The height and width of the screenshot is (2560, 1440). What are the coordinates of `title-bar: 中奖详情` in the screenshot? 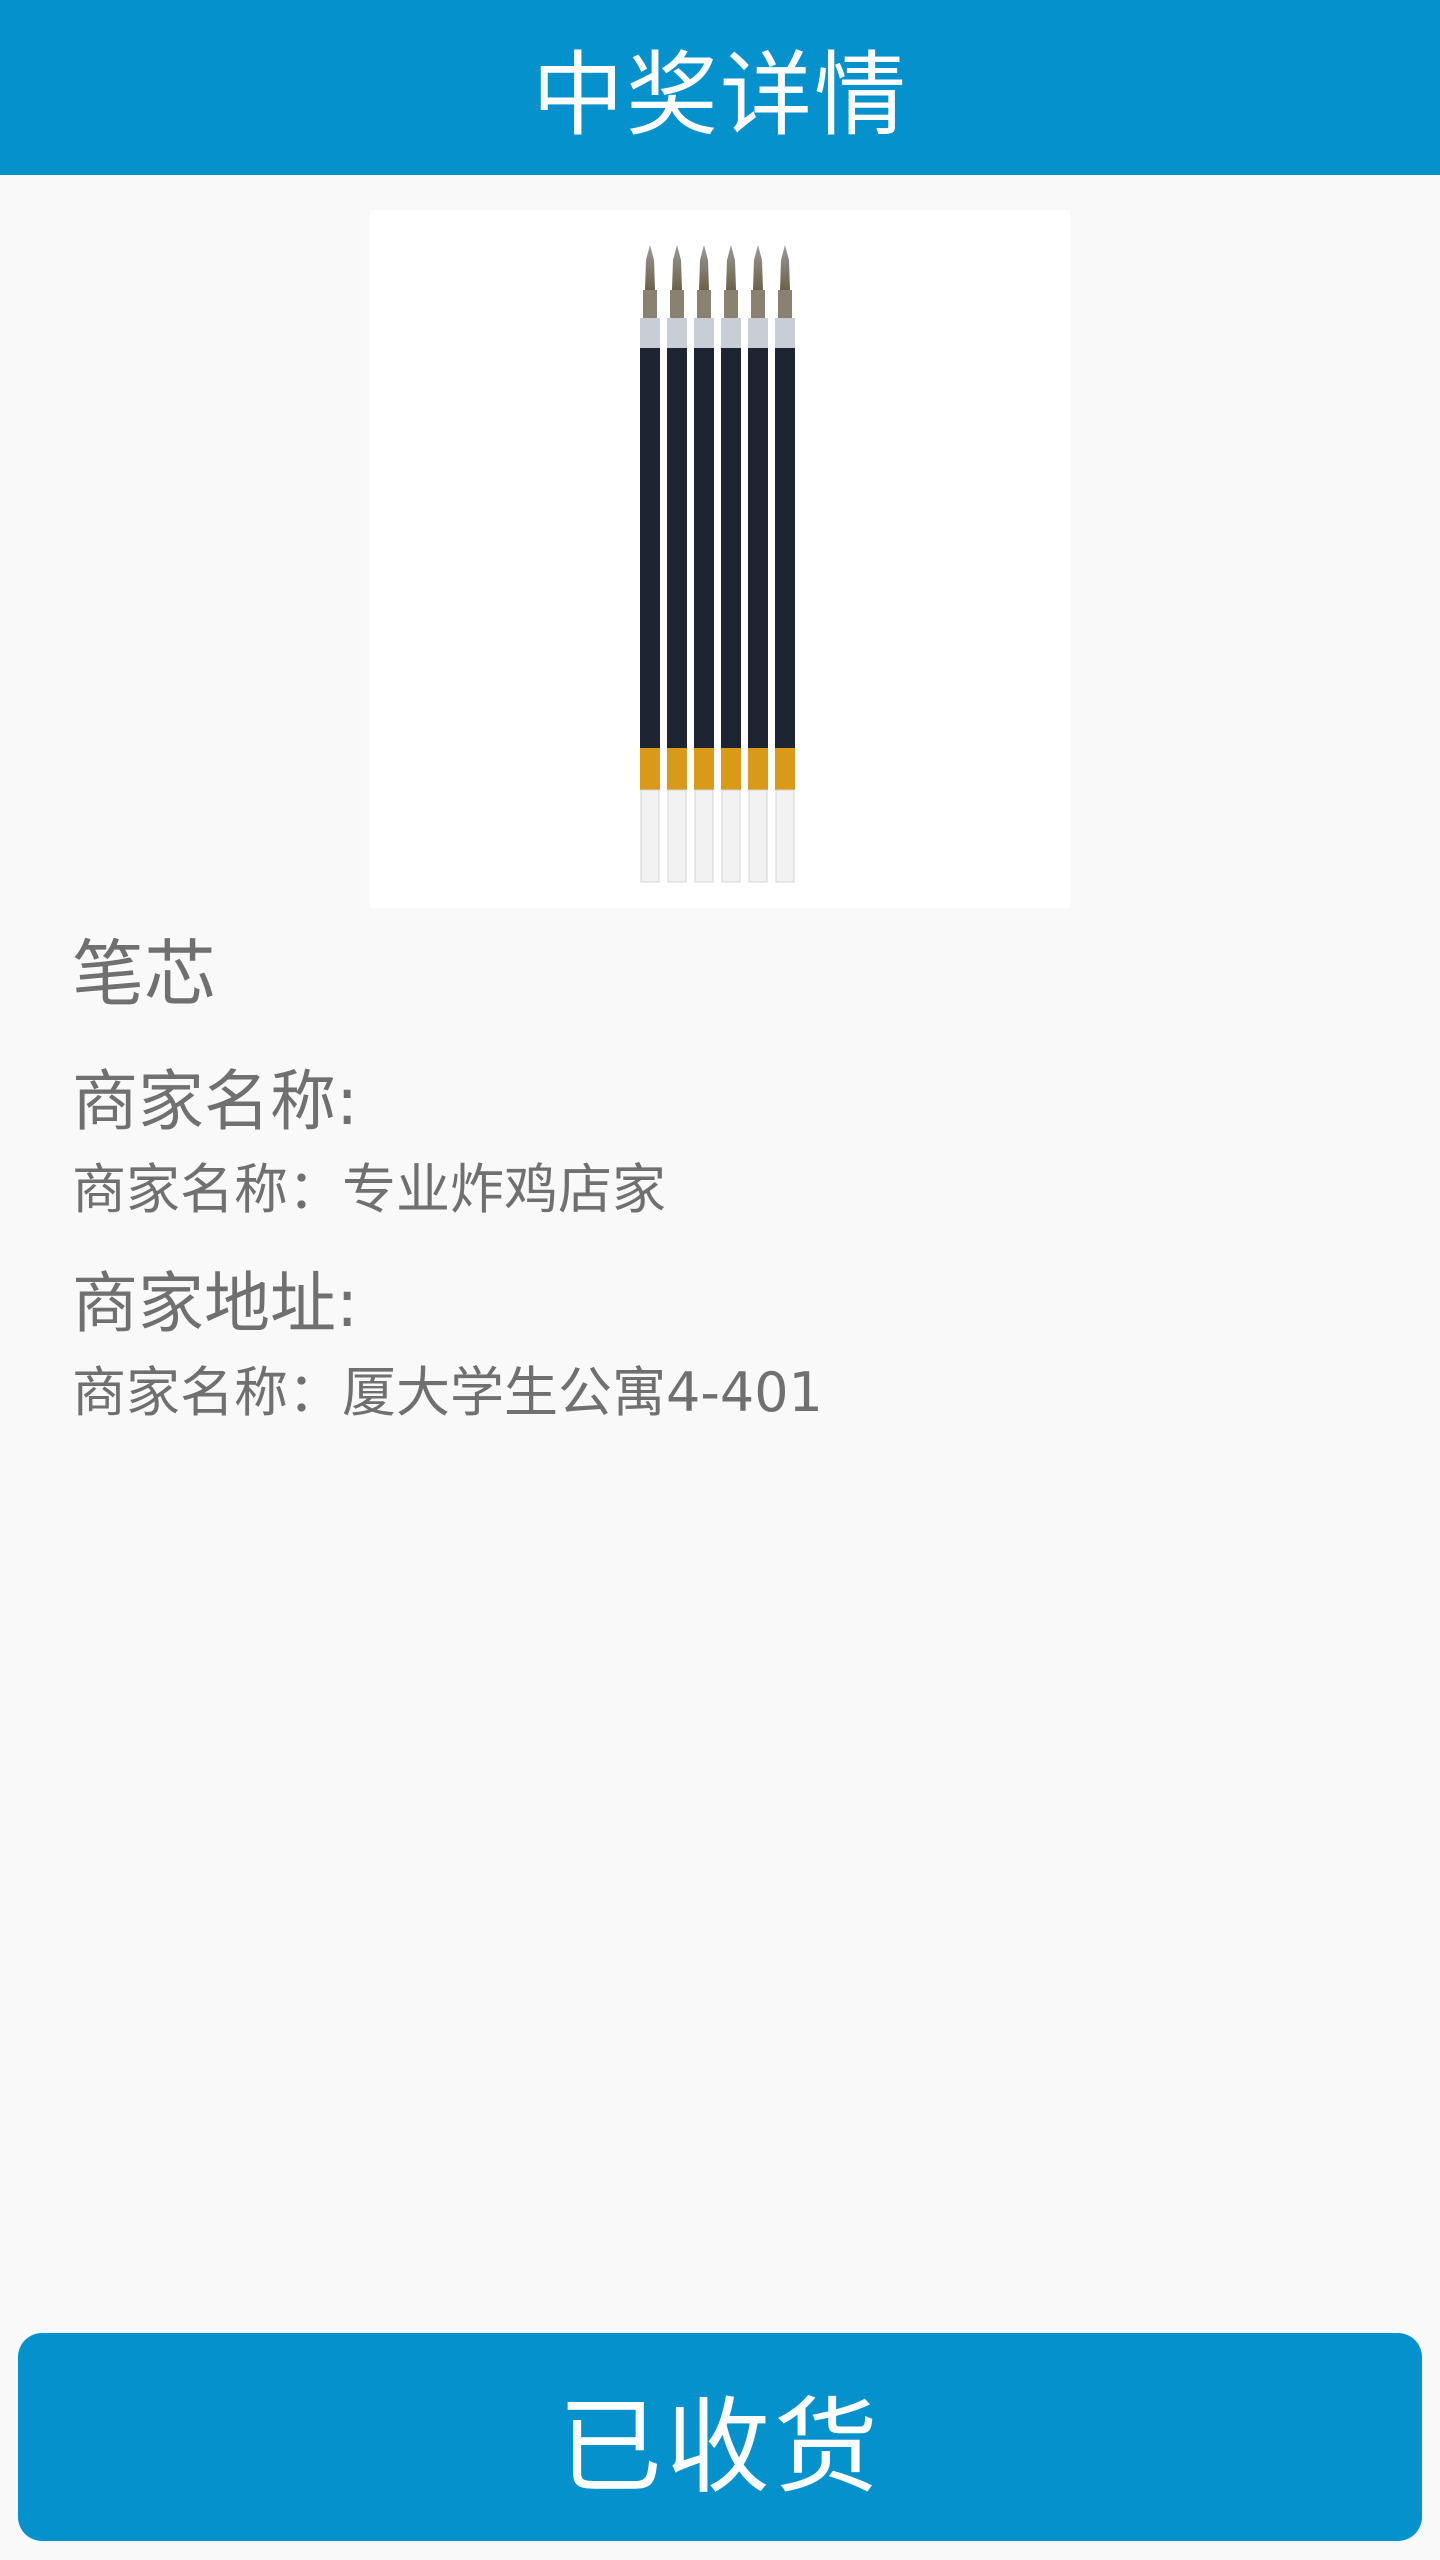 It's located at (720, 87).